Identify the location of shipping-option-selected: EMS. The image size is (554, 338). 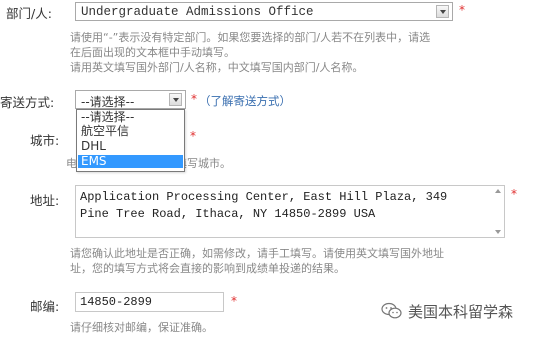
(130, 161).